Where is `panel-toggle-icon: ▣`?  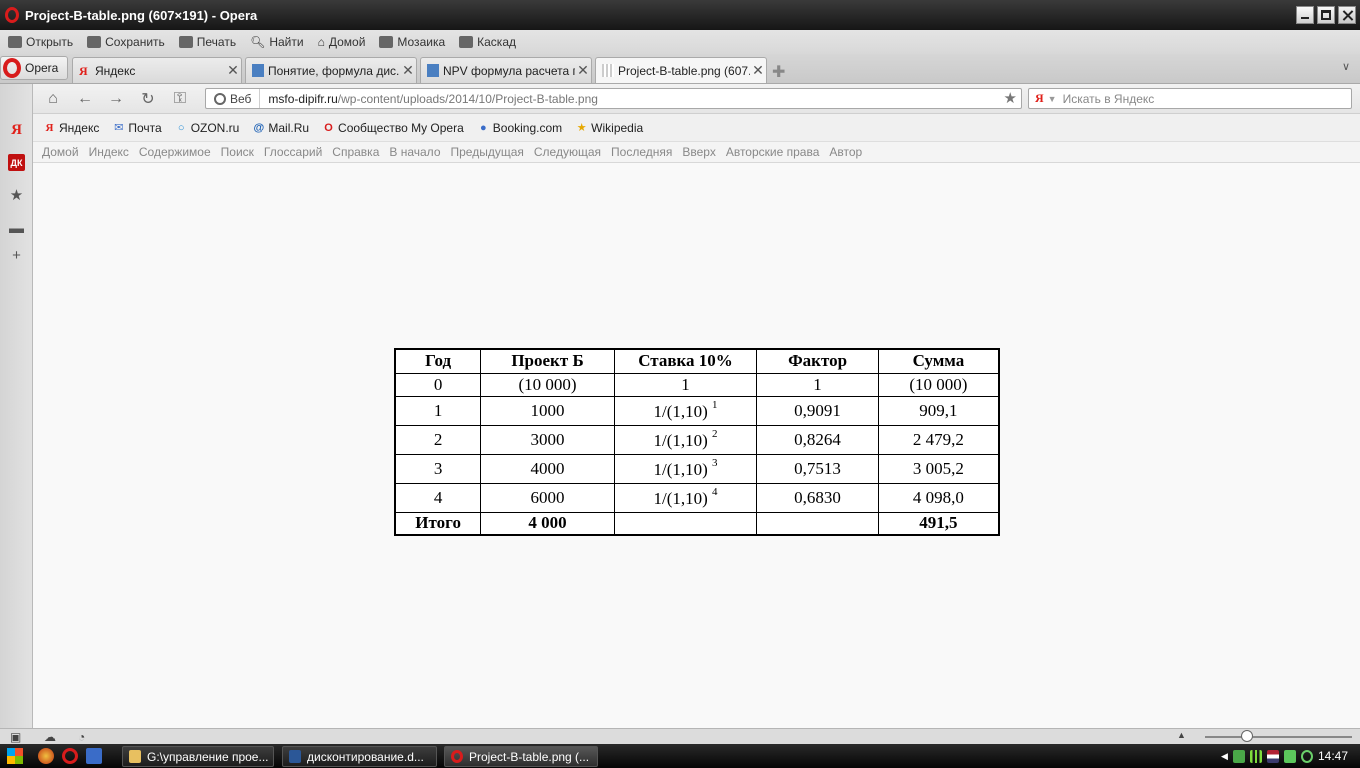 panel-toggle-icon: ▣ is located at coordinates (17, 737).